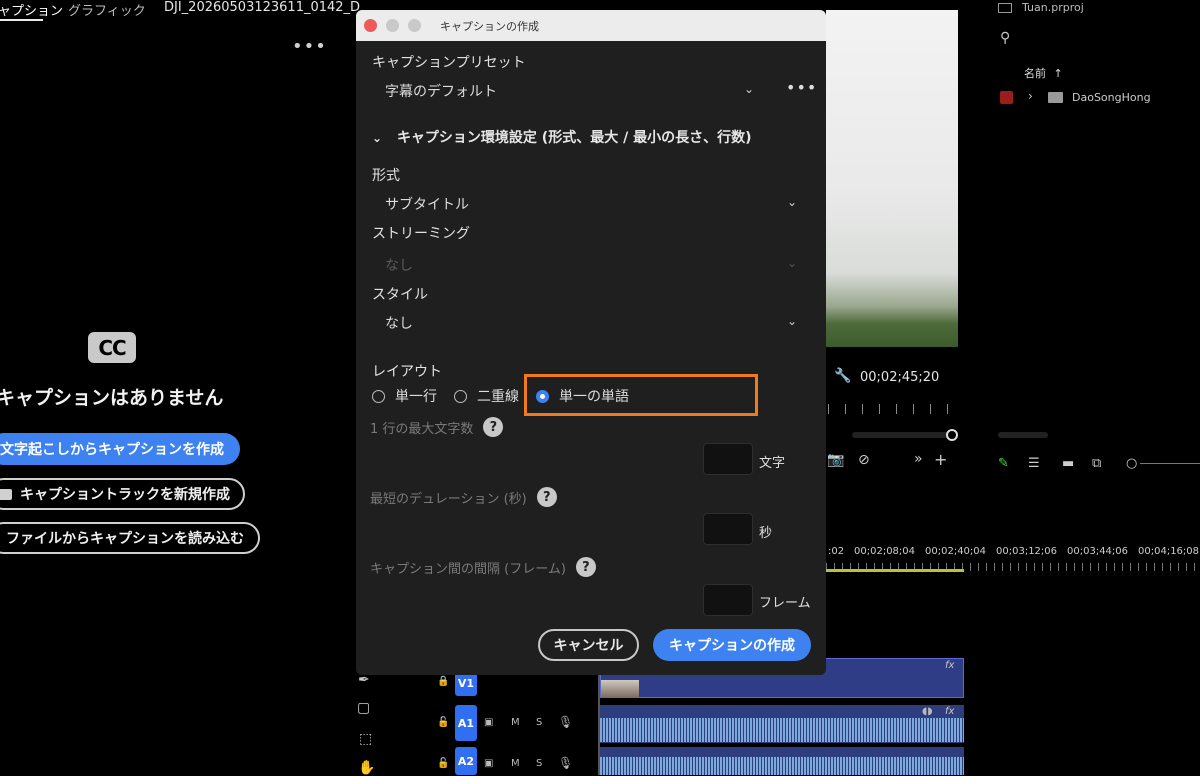  Describe the element at coordinates (591, 25) in the screenshot. I see `dialog-titlebar: キャプションの作成` at that location.